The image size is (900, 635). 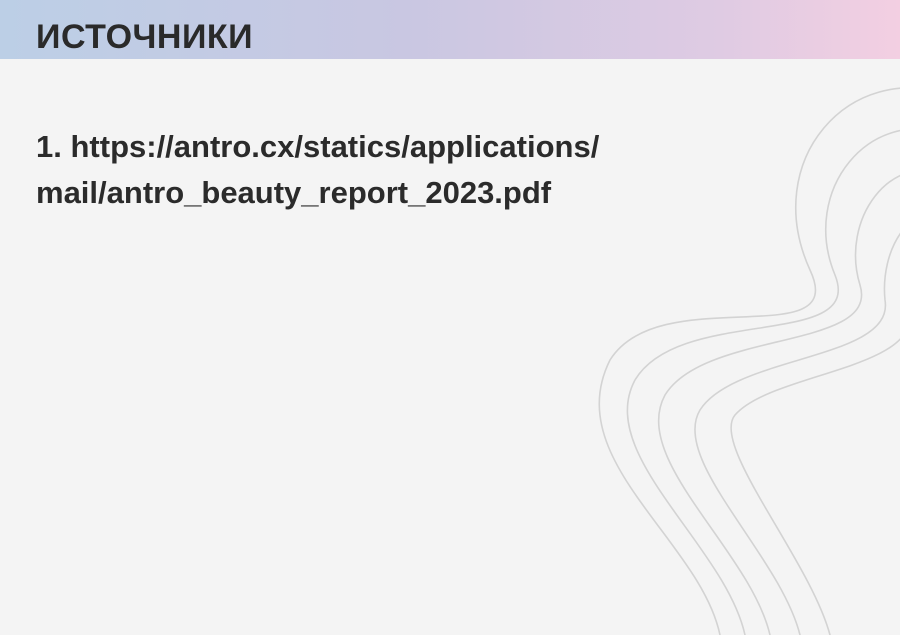 What do you see at coordinates (145, 37) in the screenshot?
I see `page-title: ИСТОЧНИКИ` at bounding box center [145, 37].